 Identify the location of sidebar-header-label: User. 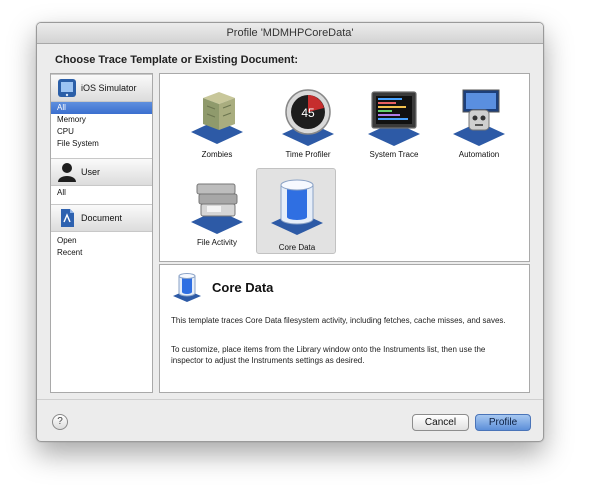
(91, 172).